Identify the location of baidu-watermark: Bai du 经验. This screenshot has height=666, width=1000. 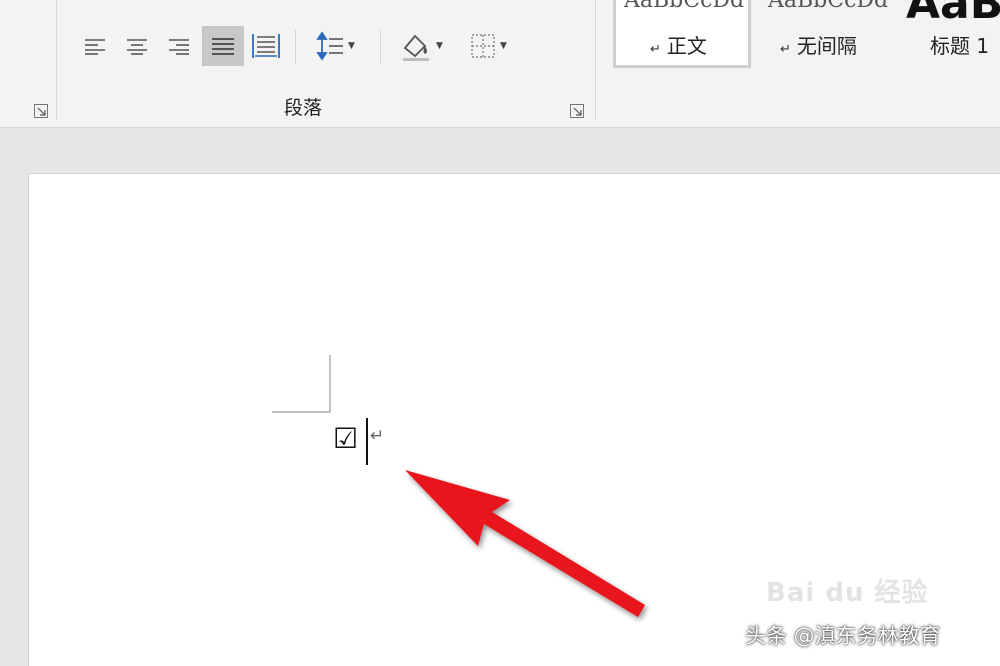
(847, 593).